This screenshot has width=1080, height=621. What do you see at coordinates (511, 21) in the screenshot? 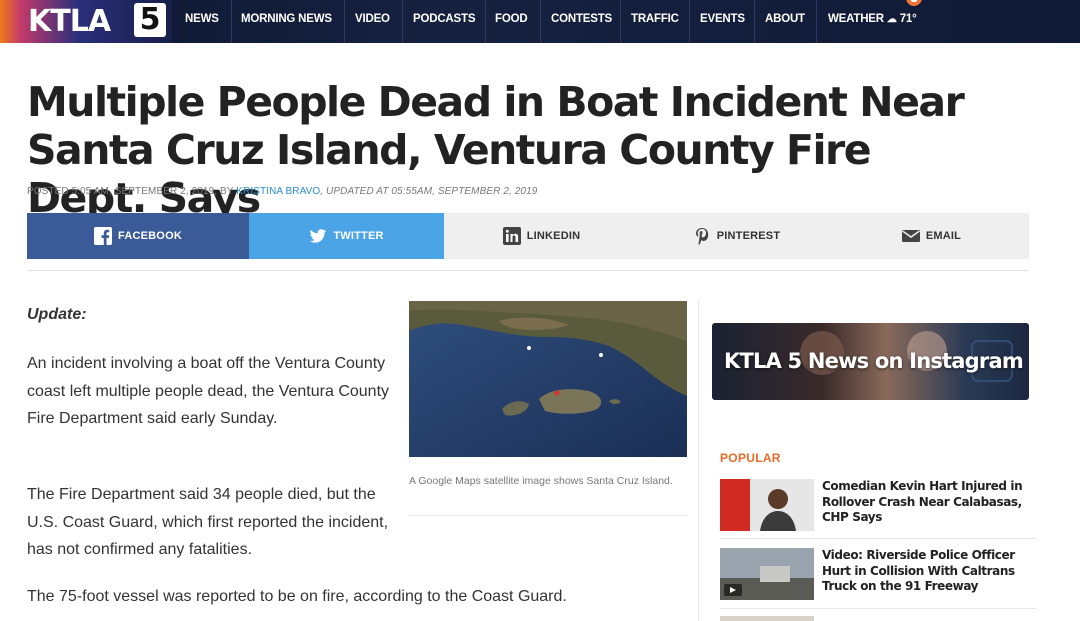
I see `nav-item-food: FOOD` at bounding box center [511, 21].